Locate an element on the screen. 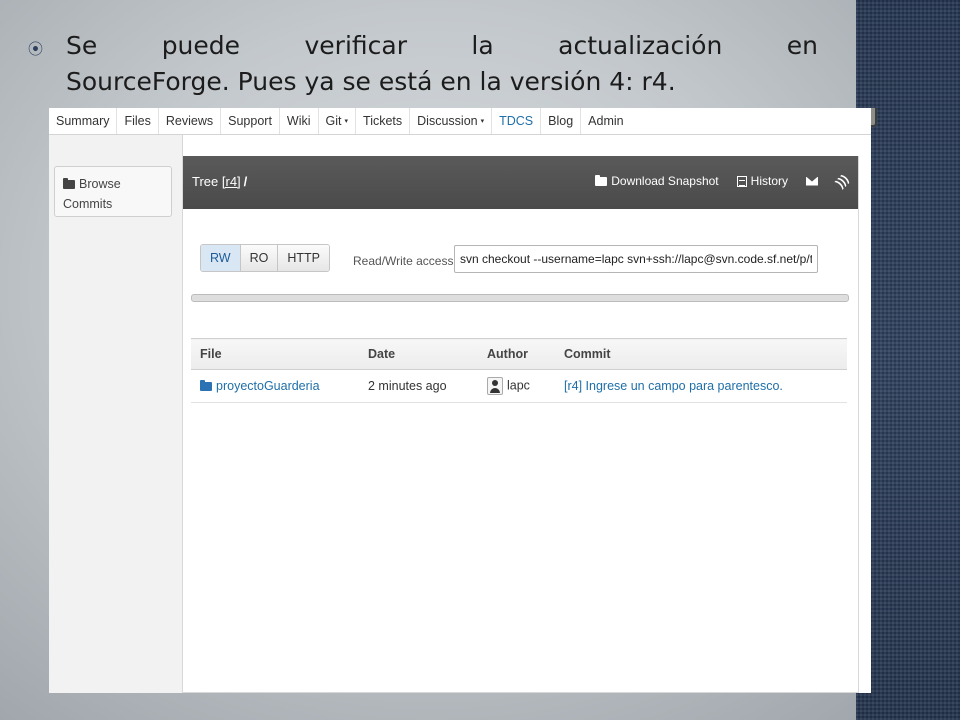  word: la is located at coordinates (482, 45).